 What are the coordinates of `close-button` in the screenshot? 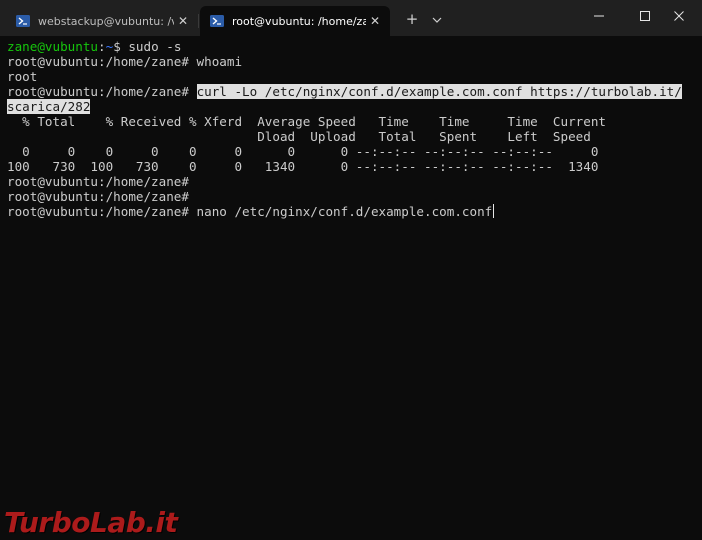 It's located at (679, 16).